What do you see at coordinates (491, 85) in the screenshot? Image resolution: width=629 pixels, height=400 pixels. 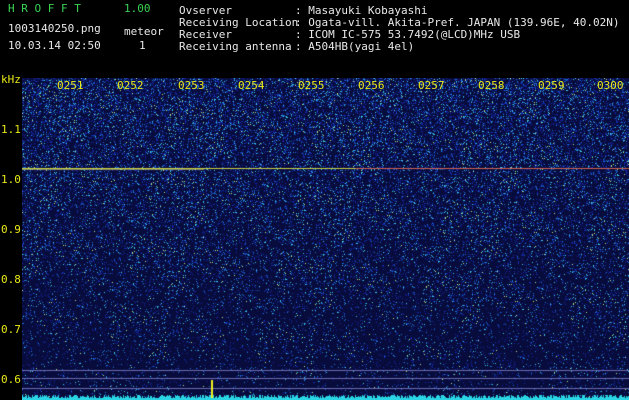 I see `time-tick-label: 0258` at bounding box center [491, 85].